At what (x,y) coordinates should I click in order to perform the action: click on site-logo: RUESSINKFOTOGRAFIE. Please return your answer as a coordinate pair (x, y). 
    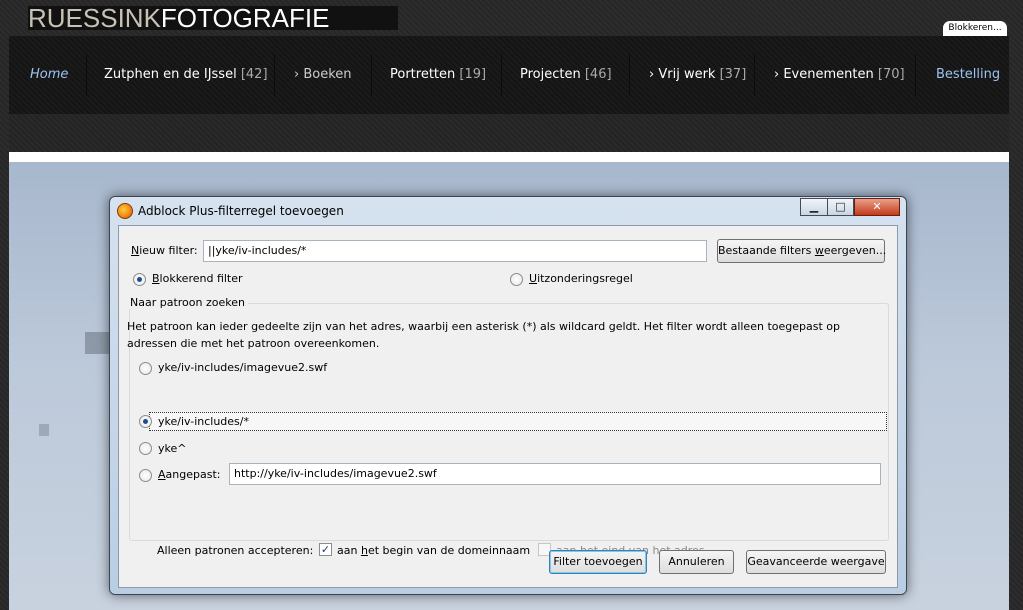
    Looking at the image, I should click on (213, 18).